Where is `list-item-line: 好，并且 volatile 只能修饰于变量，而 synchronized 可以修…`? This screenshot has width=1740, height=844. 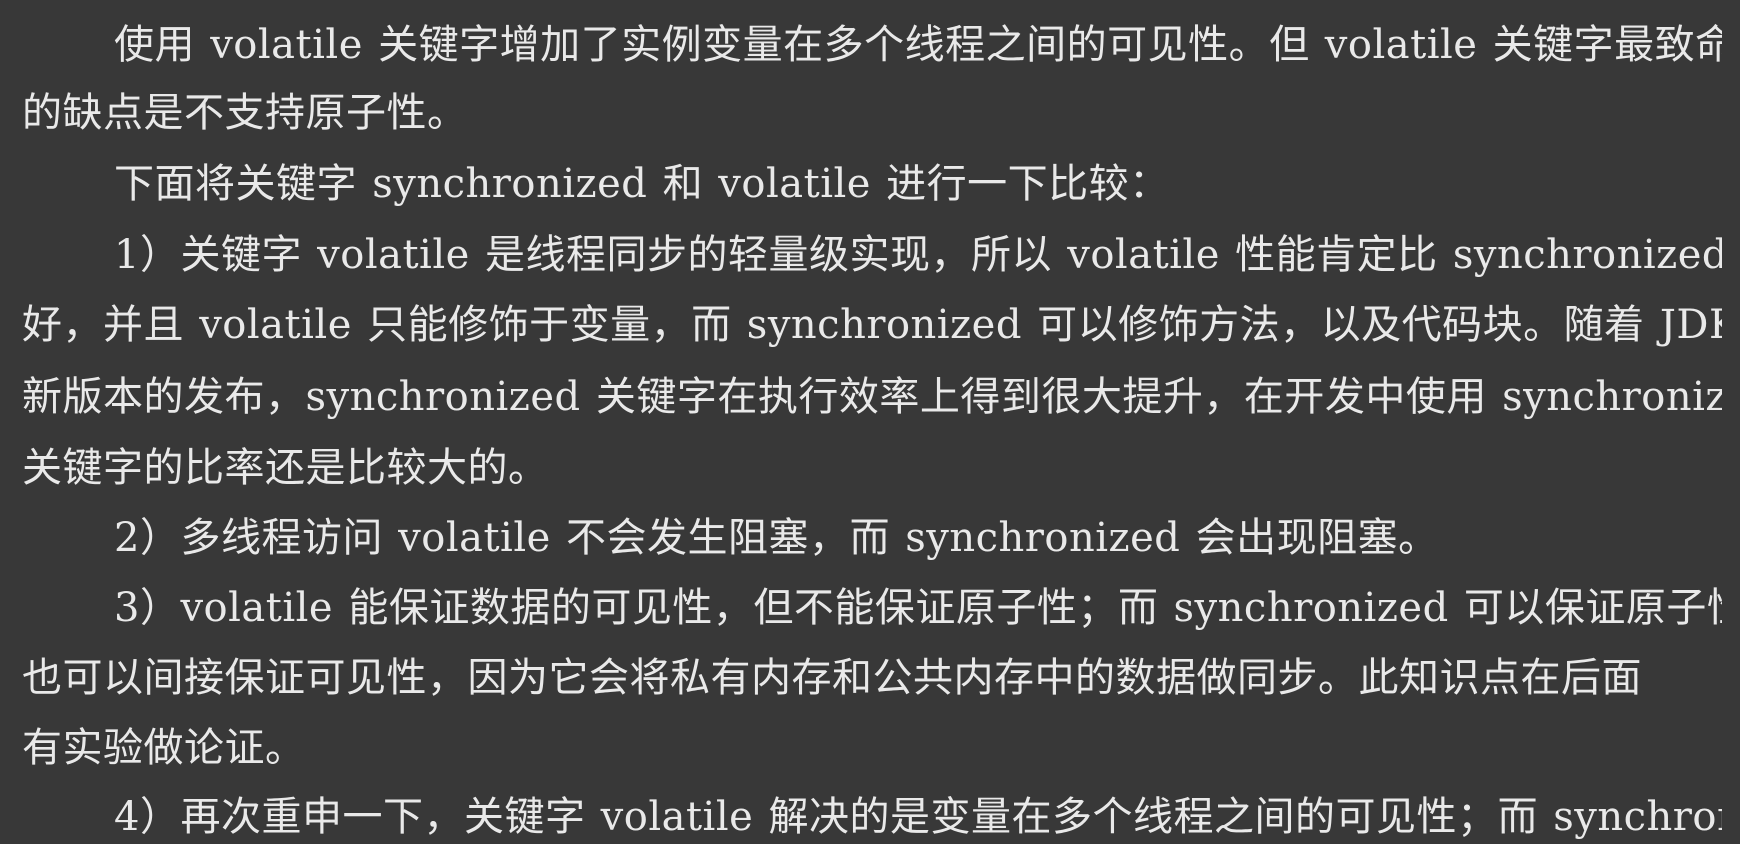
list-item-line: 好，并且 volatile 只能修饰于变量，而 synchronized 可以修… is located at coordinates (872, 325).